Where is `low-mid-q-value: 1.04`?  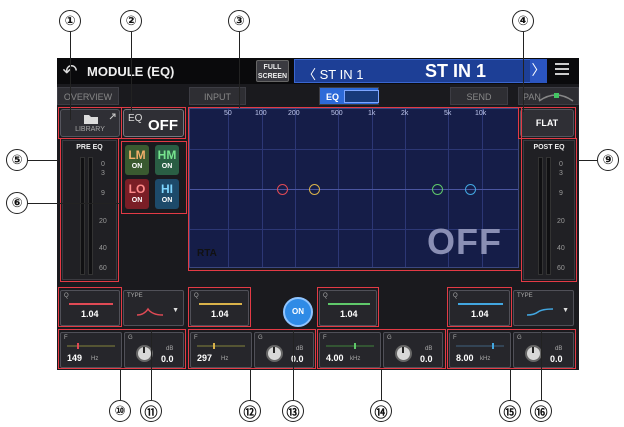
low-mid-q-value: 1.04 is located at coordinates (220, 314).